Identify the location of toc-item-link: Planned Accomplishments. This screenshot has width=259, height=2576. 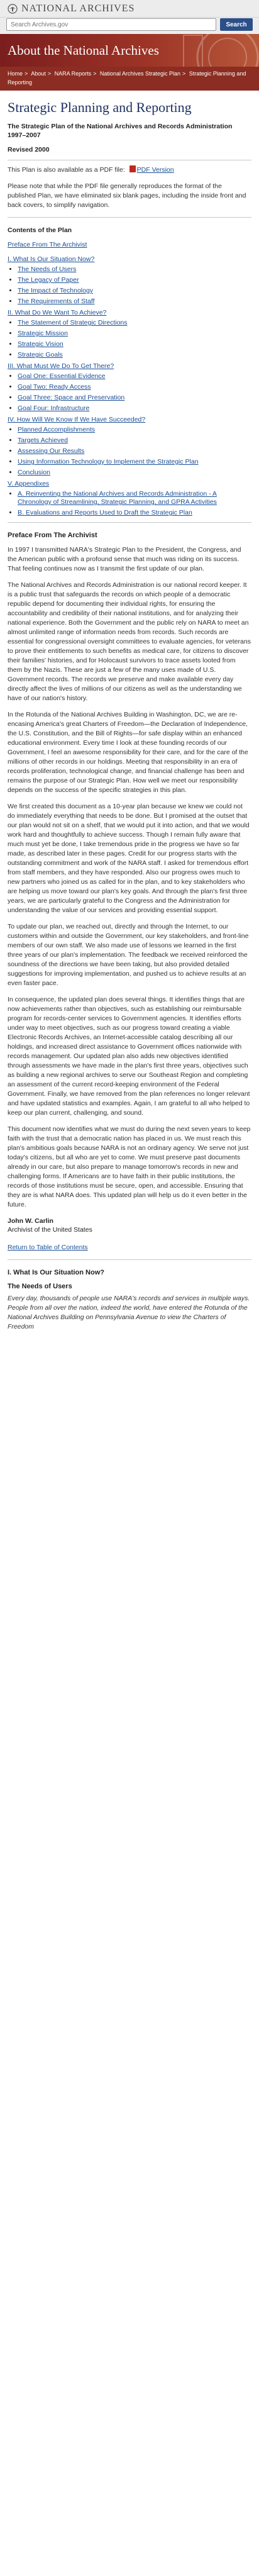
(56, 429).